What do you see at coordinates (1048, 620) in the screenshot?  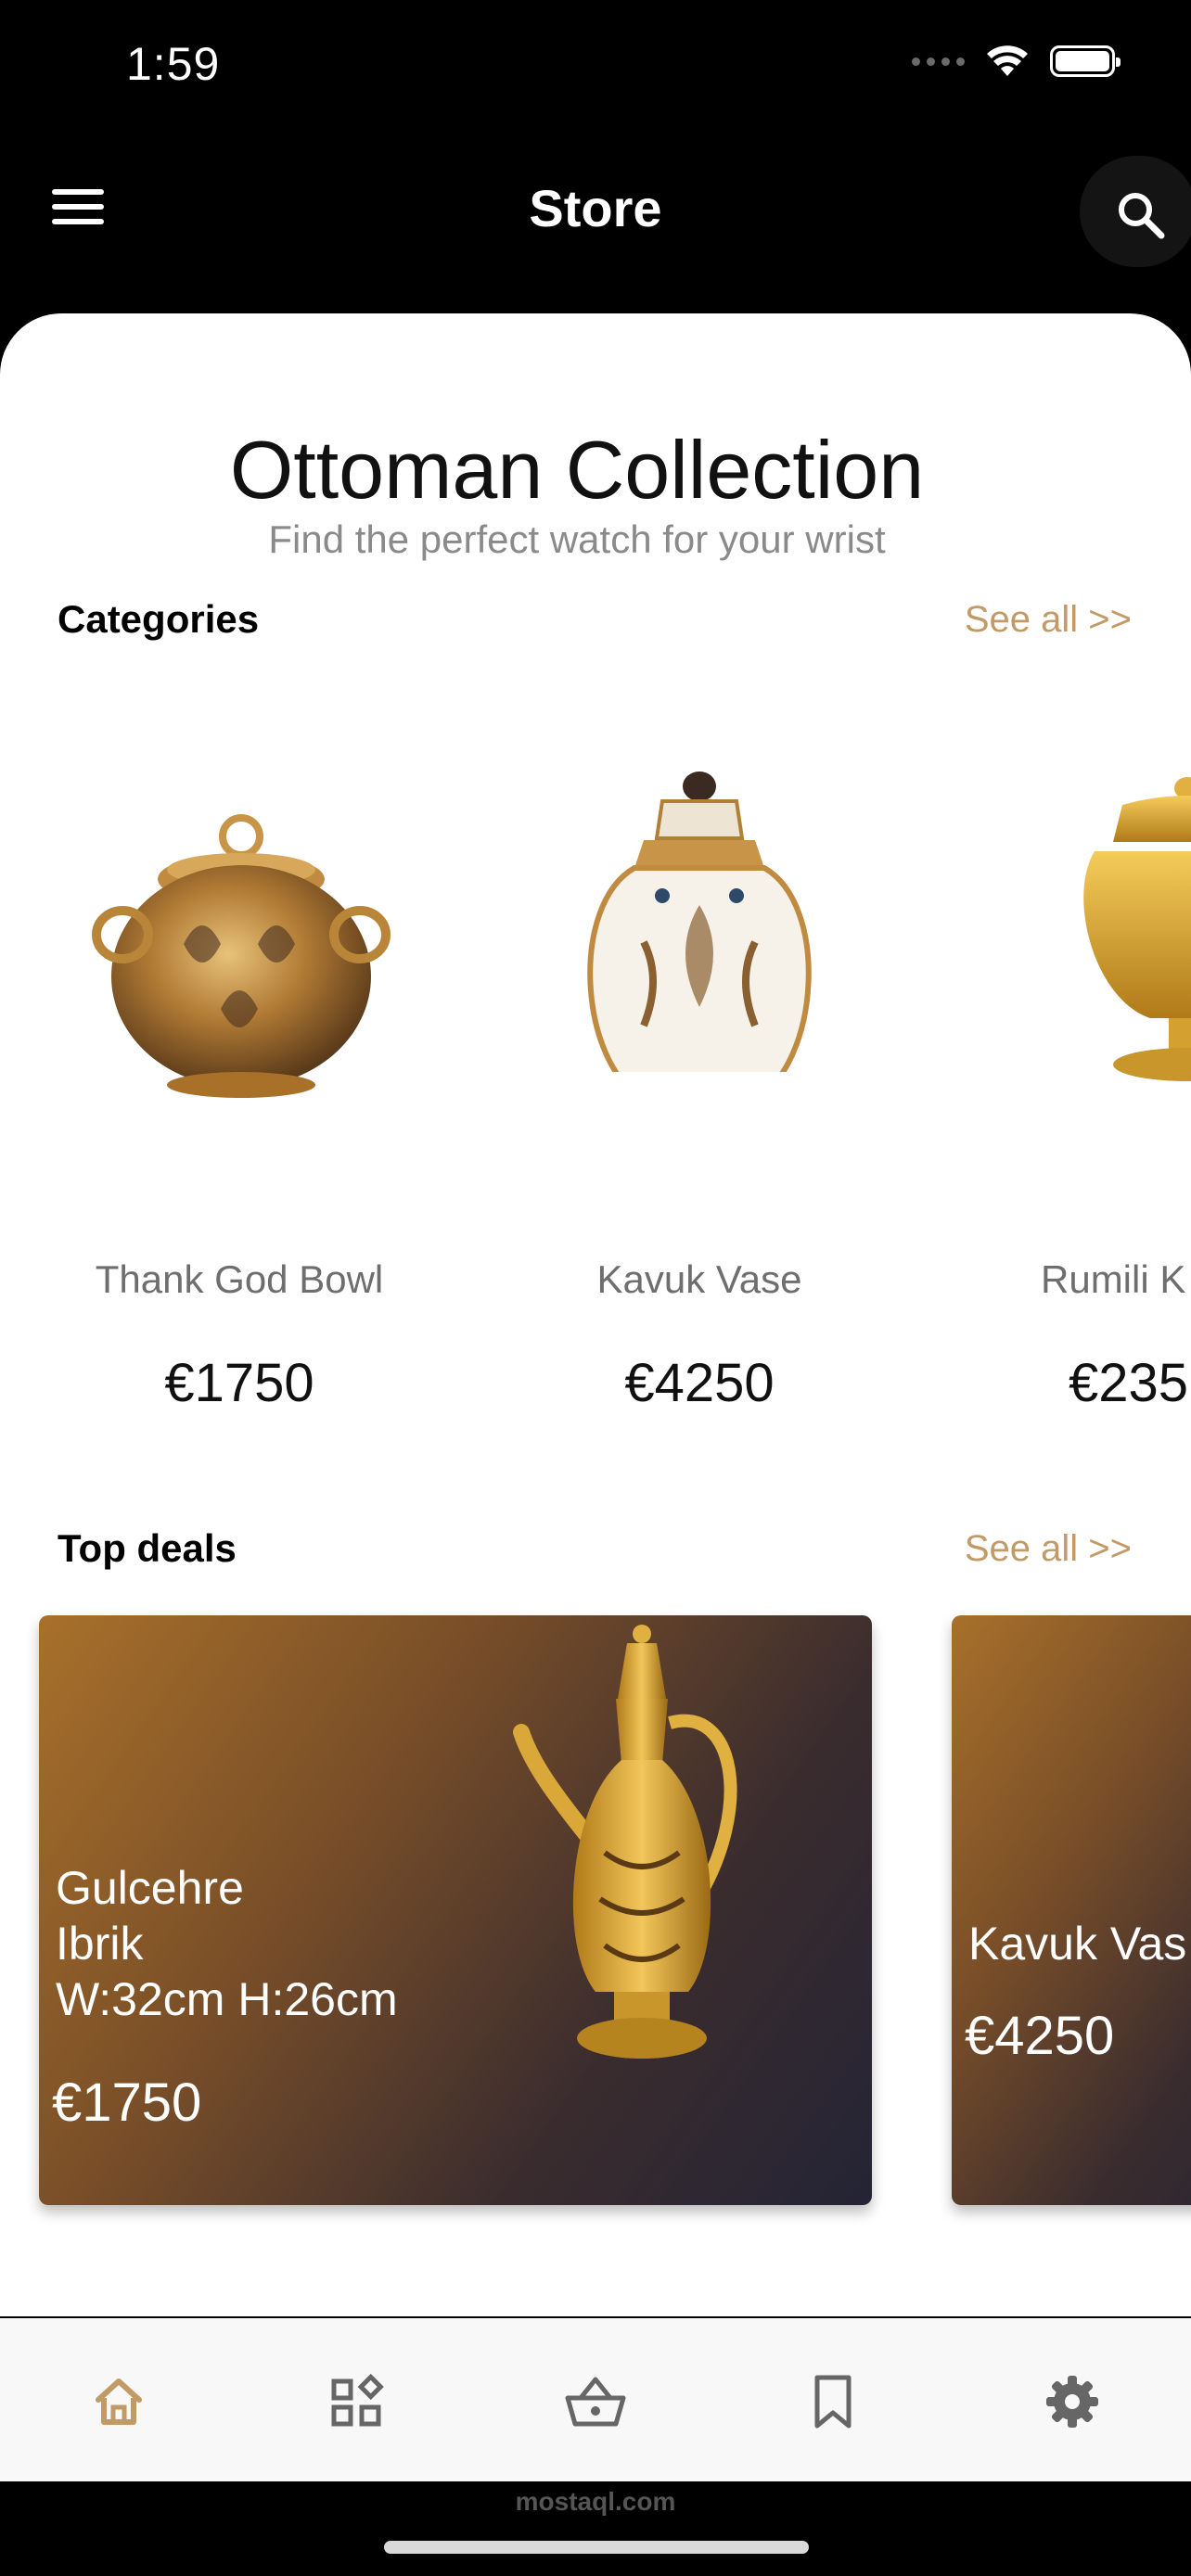 I see `categories-see-all-link: See all >>` at bounding box center [1048, 620].